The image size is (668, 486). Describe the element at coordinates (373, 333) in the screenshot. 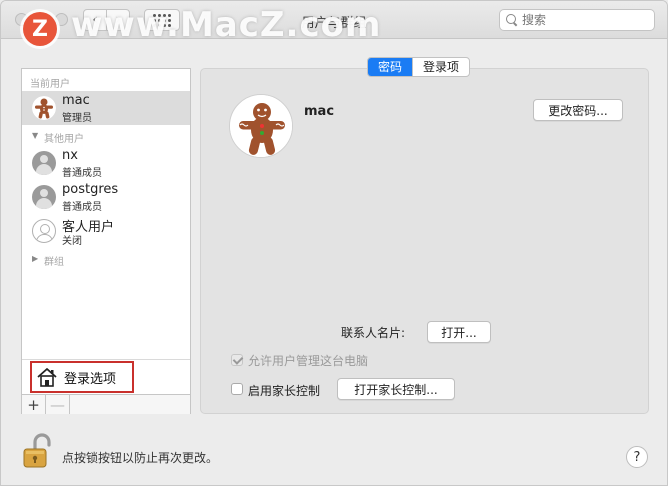

I see `contact-card-label: 联系人名片:` at that location.